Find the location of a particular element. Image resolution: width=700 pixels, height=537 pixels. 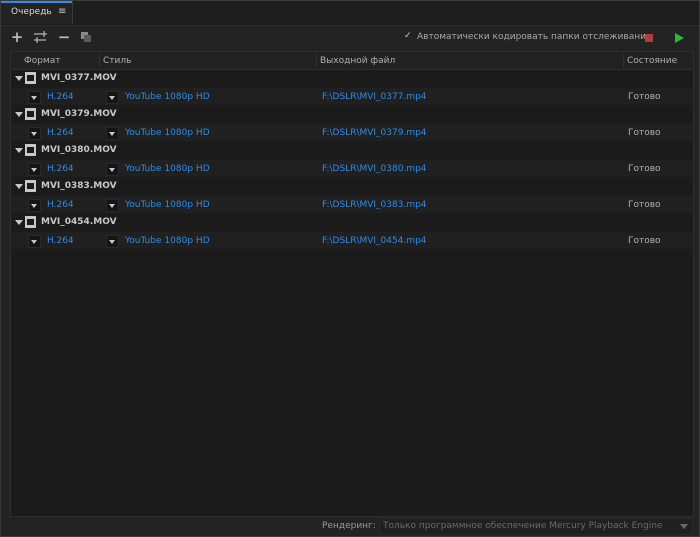

source-row: MVI_0383.MOV is located at coordinates (352, 186).